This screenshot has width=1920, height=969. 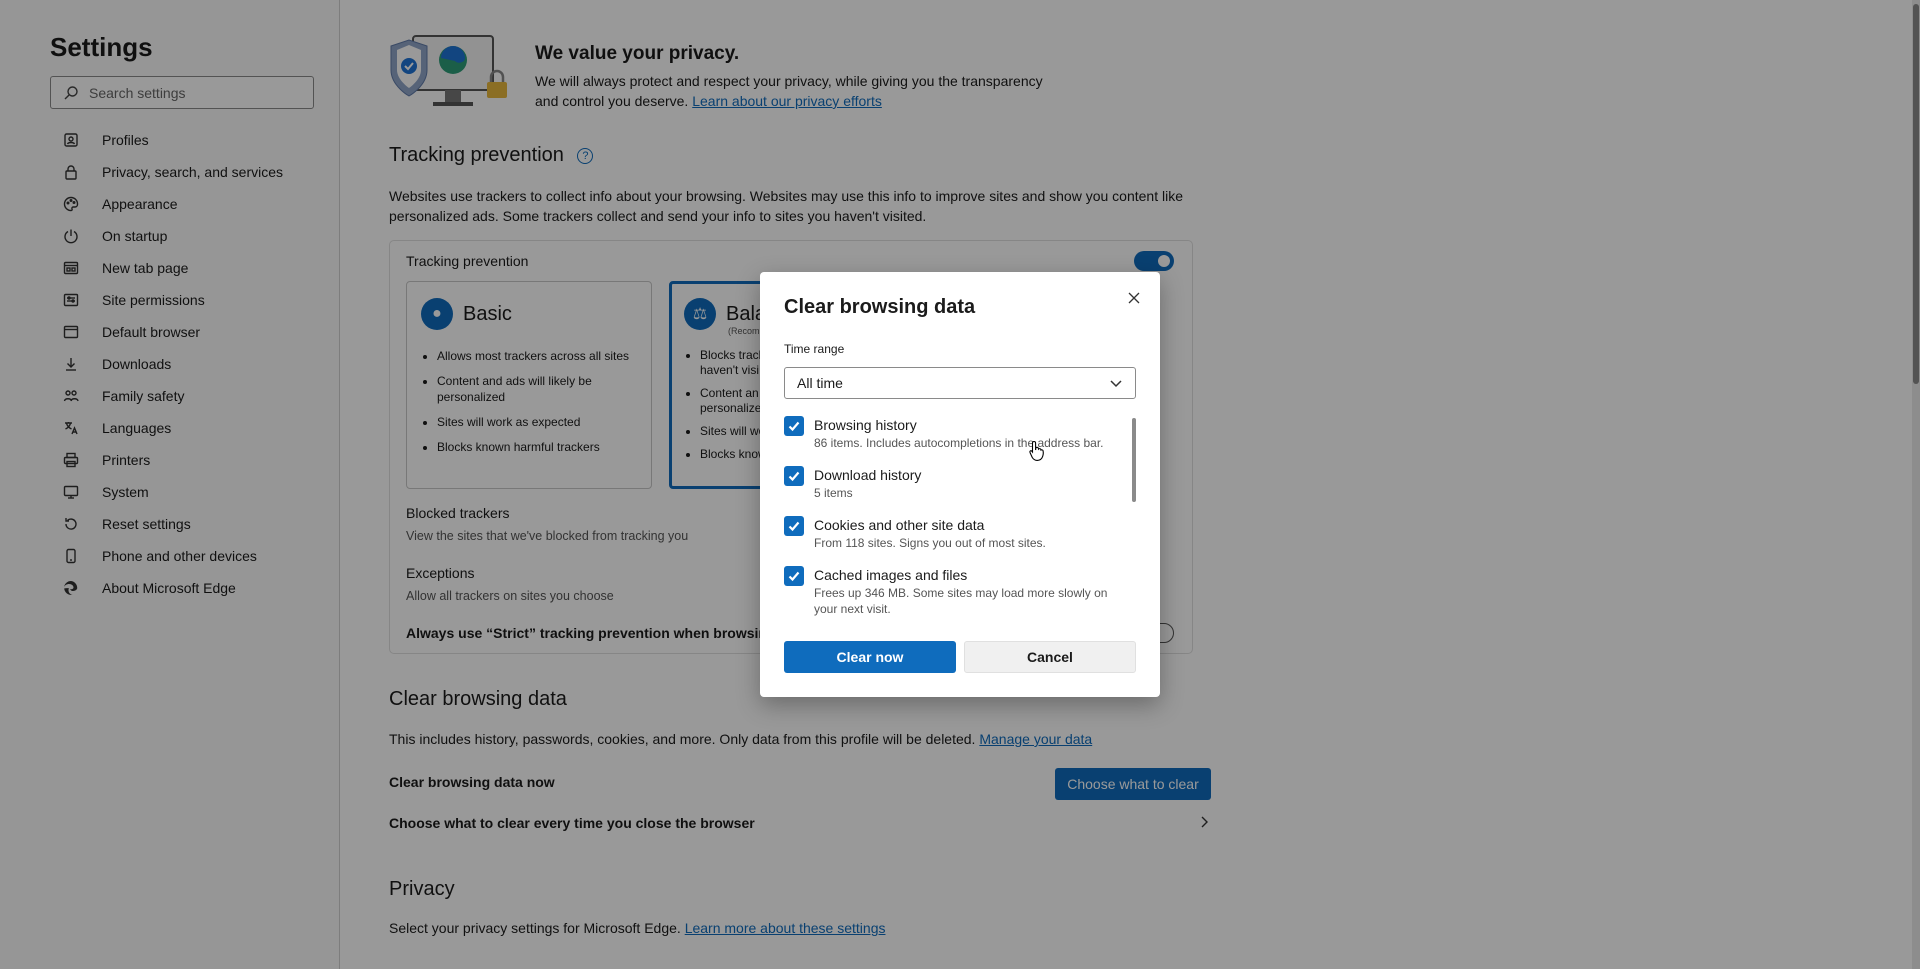 I want to click on option-title: Browsing history, so click(x=865, y=425).